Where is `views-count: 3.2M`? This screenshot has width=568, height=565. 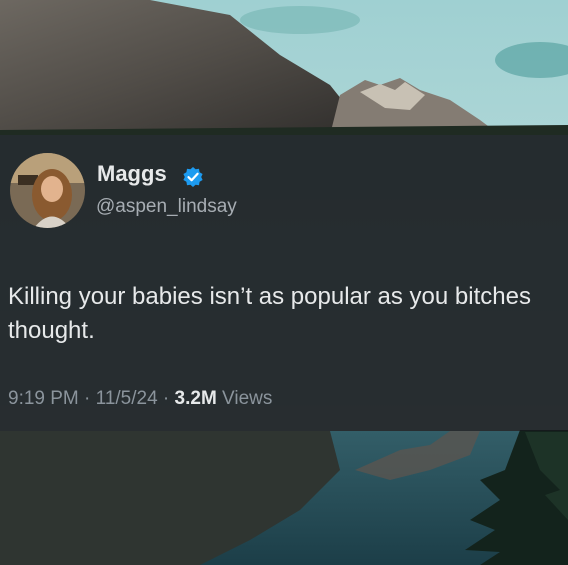
views-count: 3.2M is located at coordinates (195, 398).